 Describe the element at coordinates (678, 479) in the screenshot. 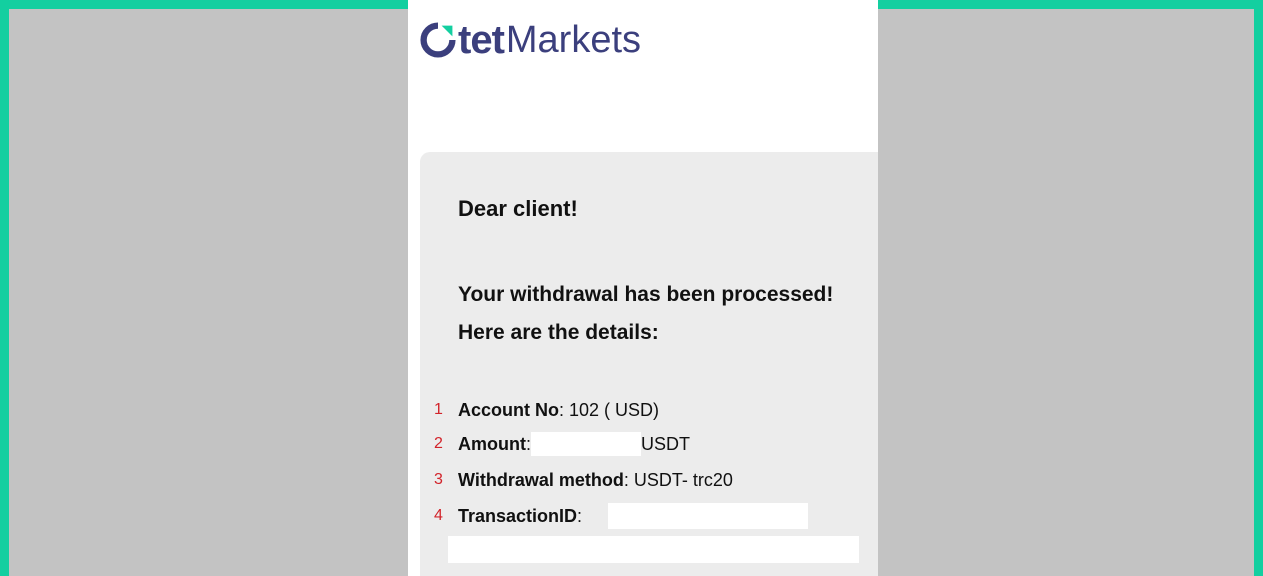

I see `detail-value: : USDT- trc20` at that location.